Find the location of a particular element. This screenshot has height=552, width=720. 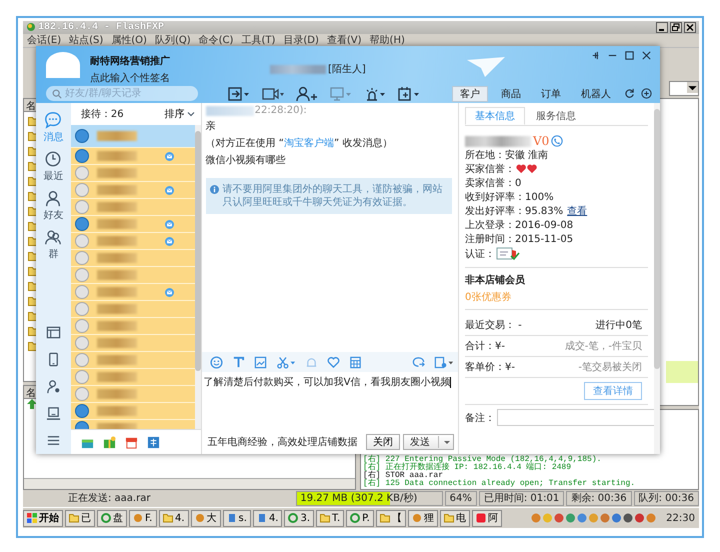

menu-item: 会话(E) is located at coordinates (44, 40).